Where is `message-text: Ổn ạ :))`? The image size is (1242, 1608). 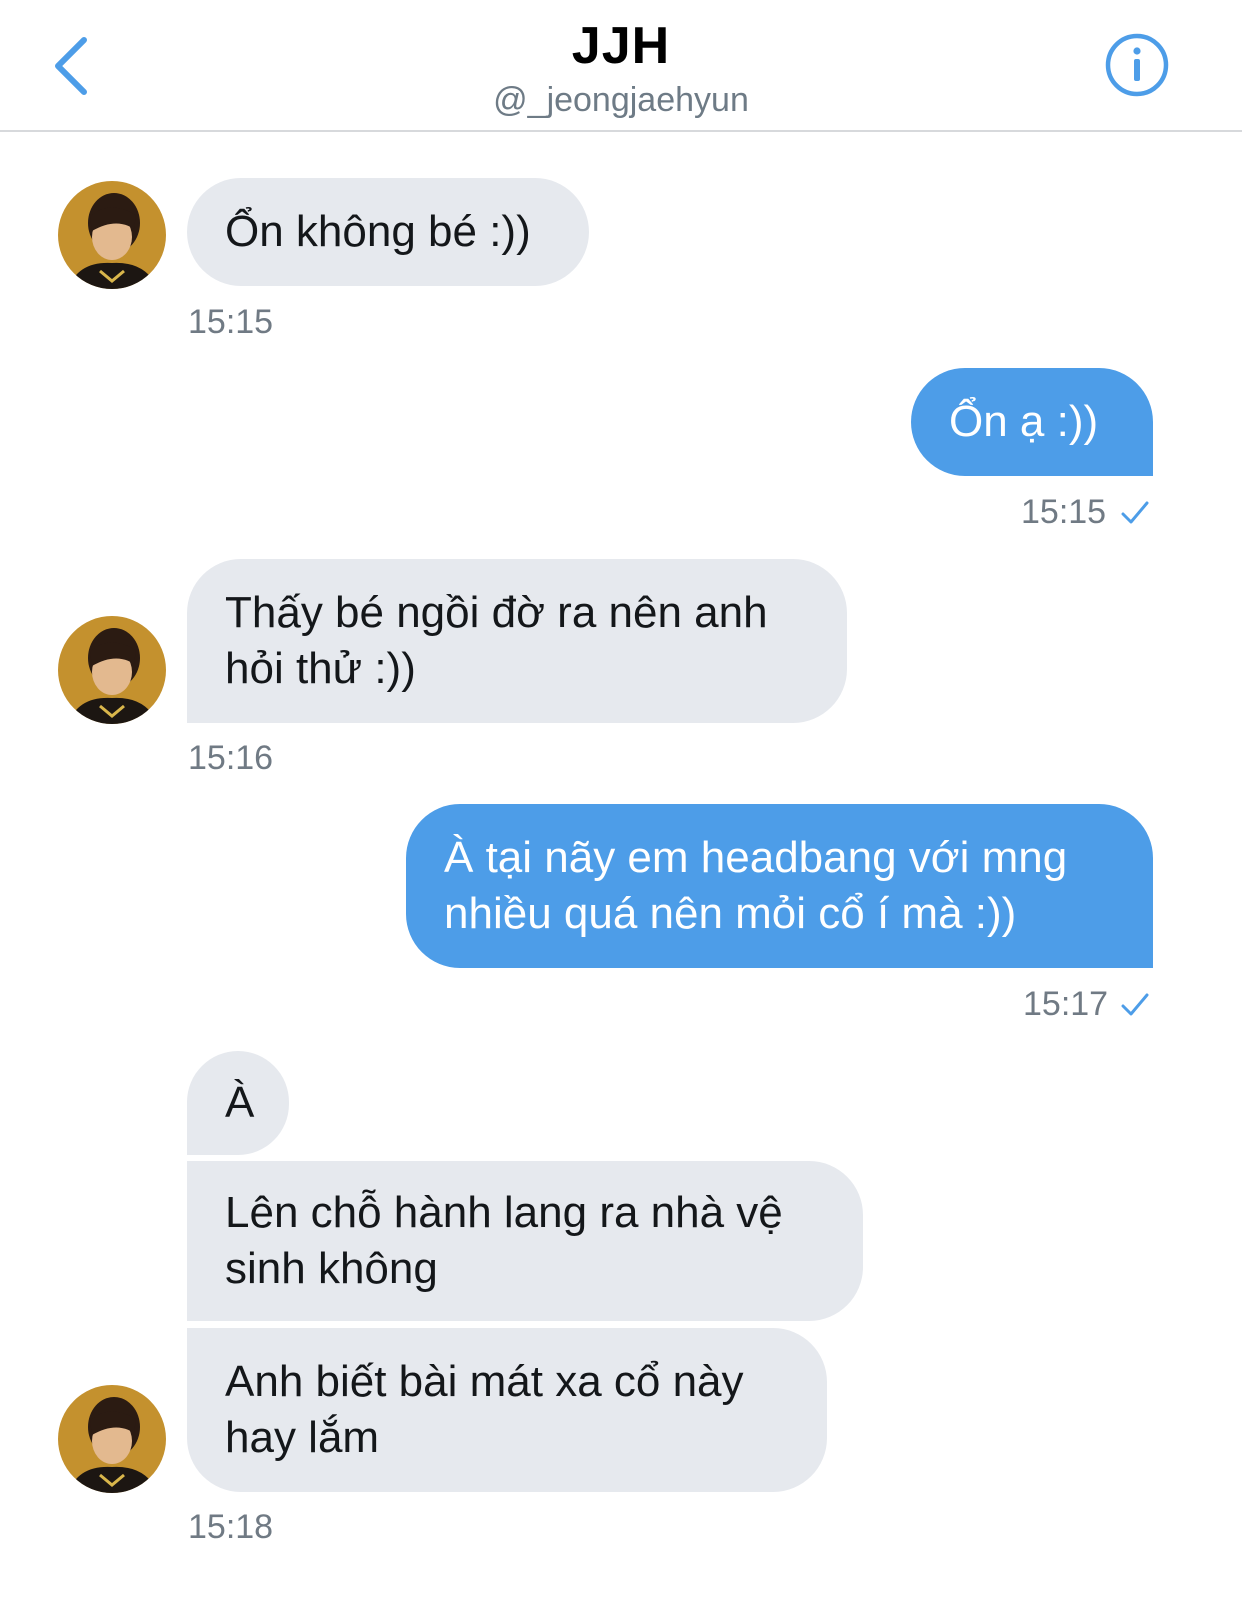 message-text: Ổn ạ :)) is located at coordinates (1024, 421).